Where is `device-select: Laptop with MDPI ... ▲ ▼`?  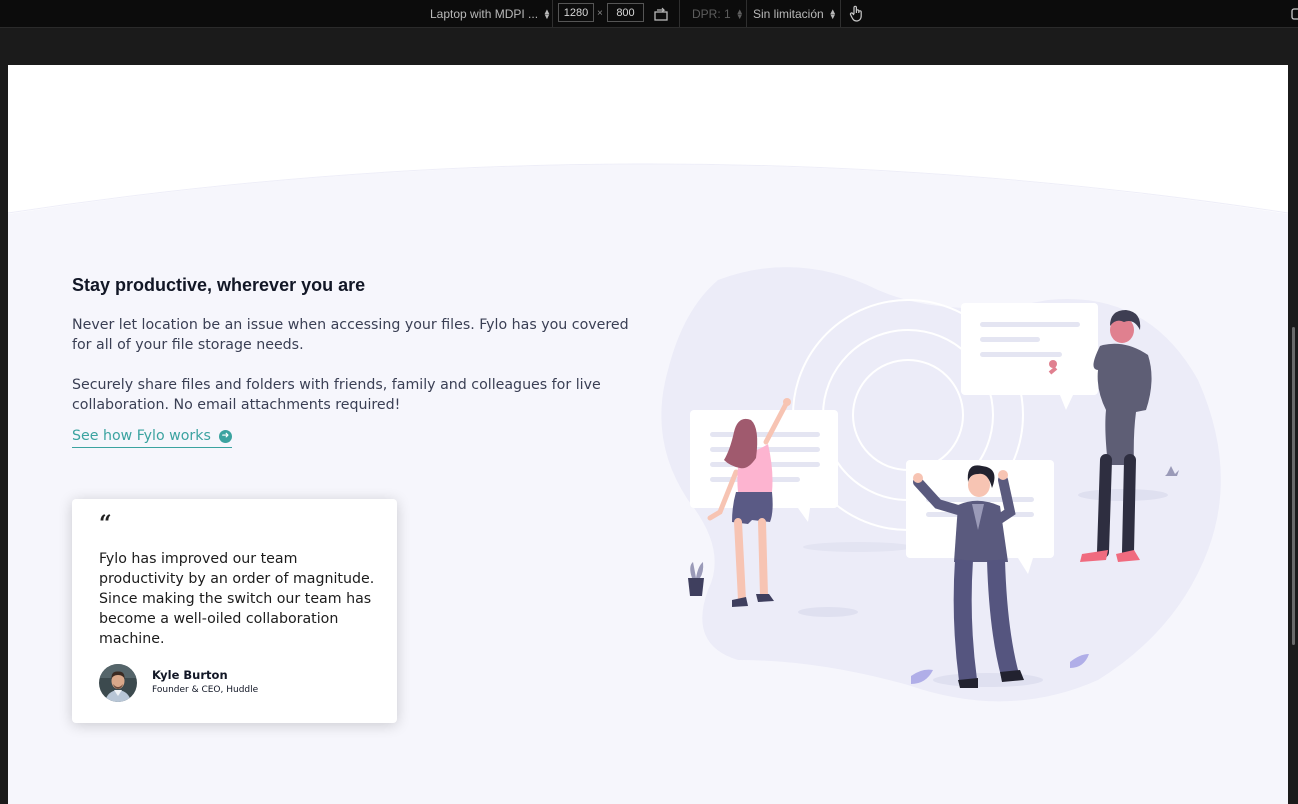 device-select: Laptop with MDPI ... ▲ ▼ is located at coordinates (490, 13).